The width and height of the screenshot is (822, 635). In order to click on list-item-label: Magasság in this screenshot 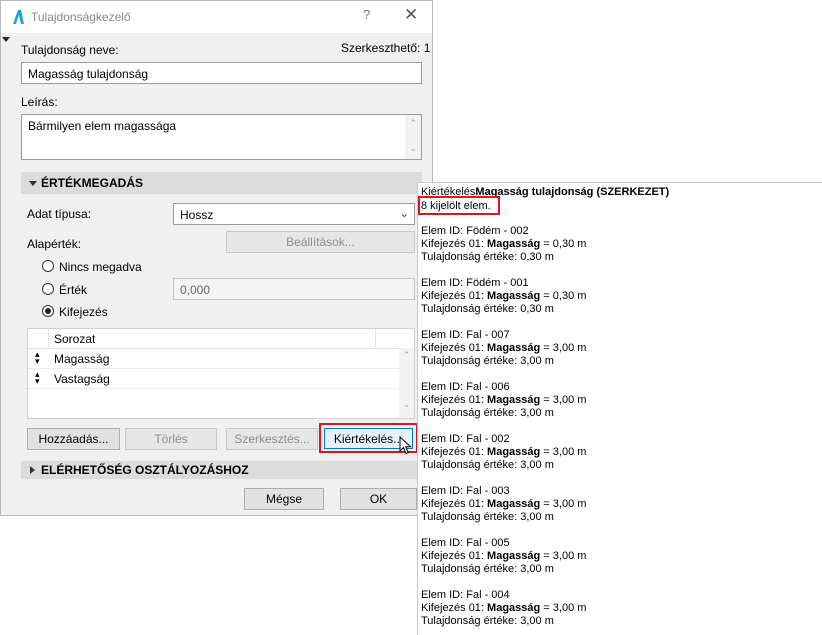, I will do `click(82, 359)`.